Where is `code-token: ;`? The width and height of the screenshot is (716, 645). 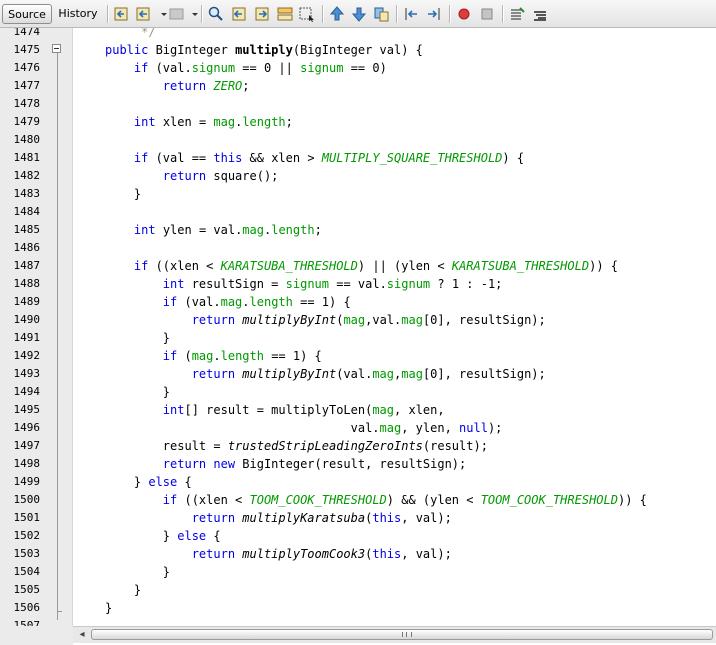
code-token: ; is located at coordinates (318, 230).